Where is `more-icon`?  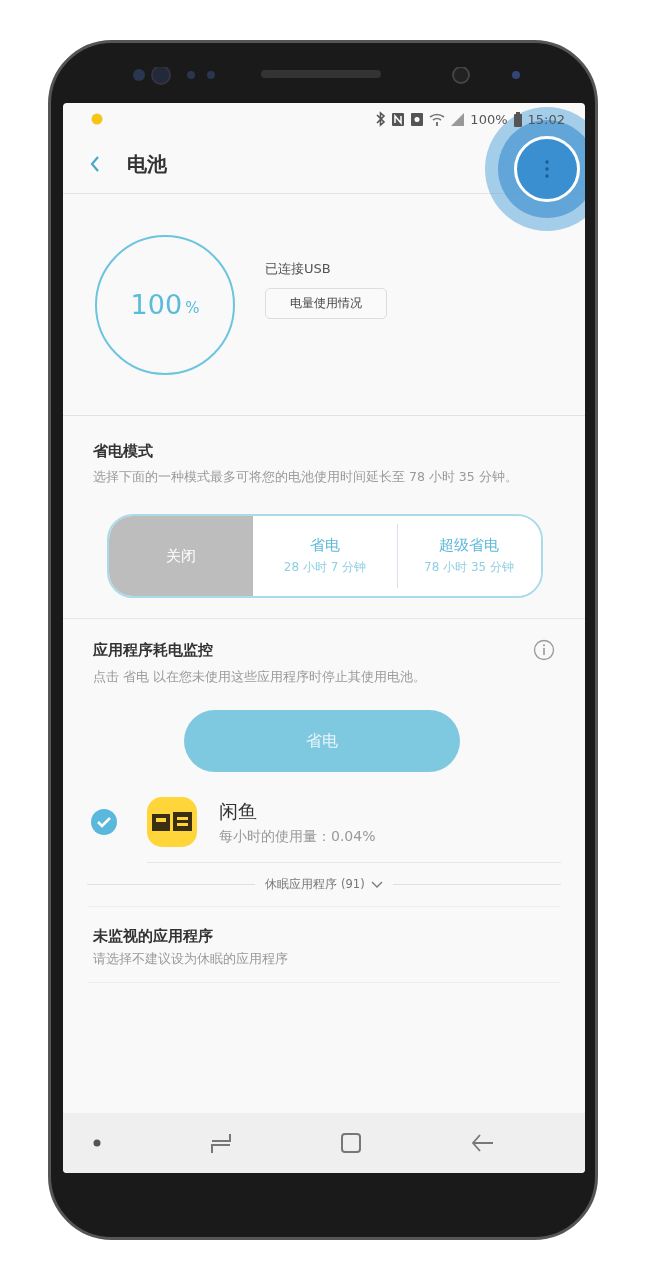
more-icon is located at coordinates (547, 169).